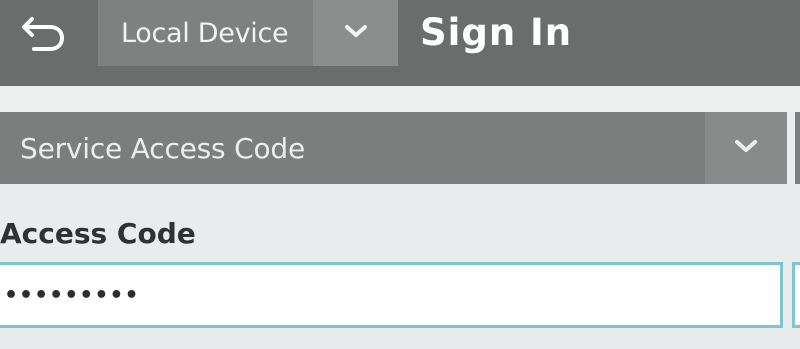  What do you see at coordinates (72, 295) in the screenshot?
I see `access-code-value: •••••••••` at bounding box center [72, 295].